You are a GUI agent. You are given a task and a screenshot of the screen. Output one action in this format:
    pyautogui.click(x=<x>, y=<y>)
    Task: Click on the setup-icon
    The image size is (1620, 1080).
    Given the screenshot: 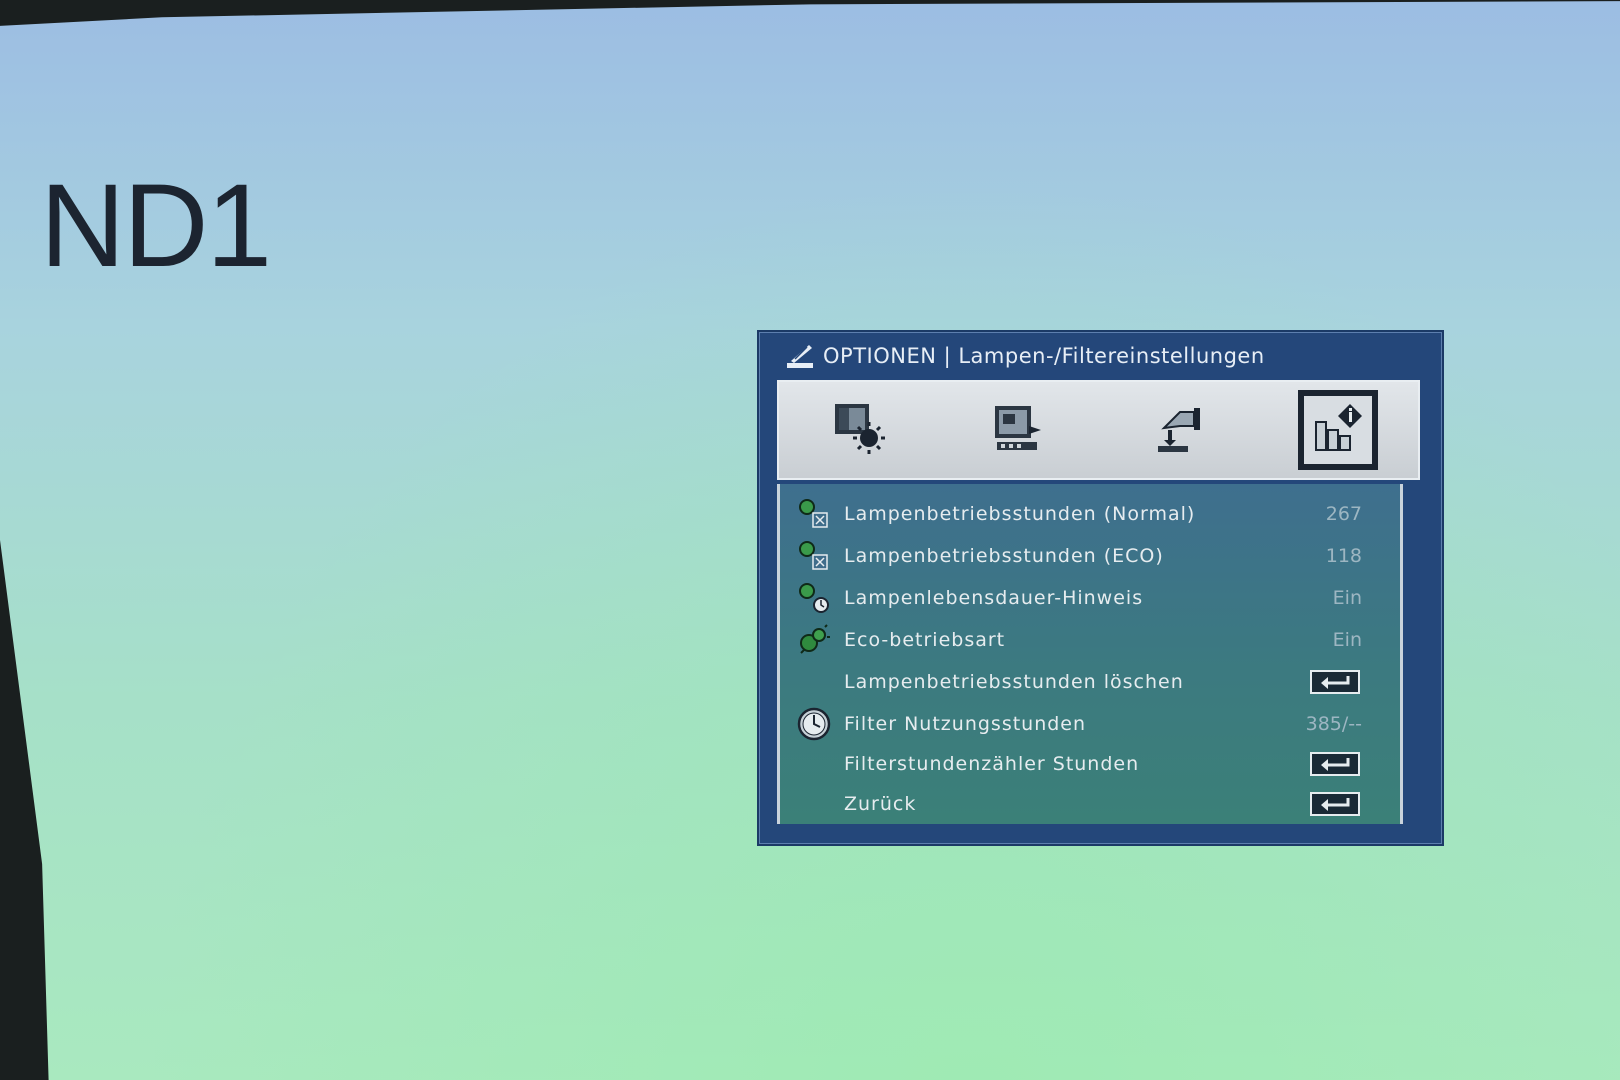 What is the action you would take?
    pyautogui.click(x=1178, y=430)
    